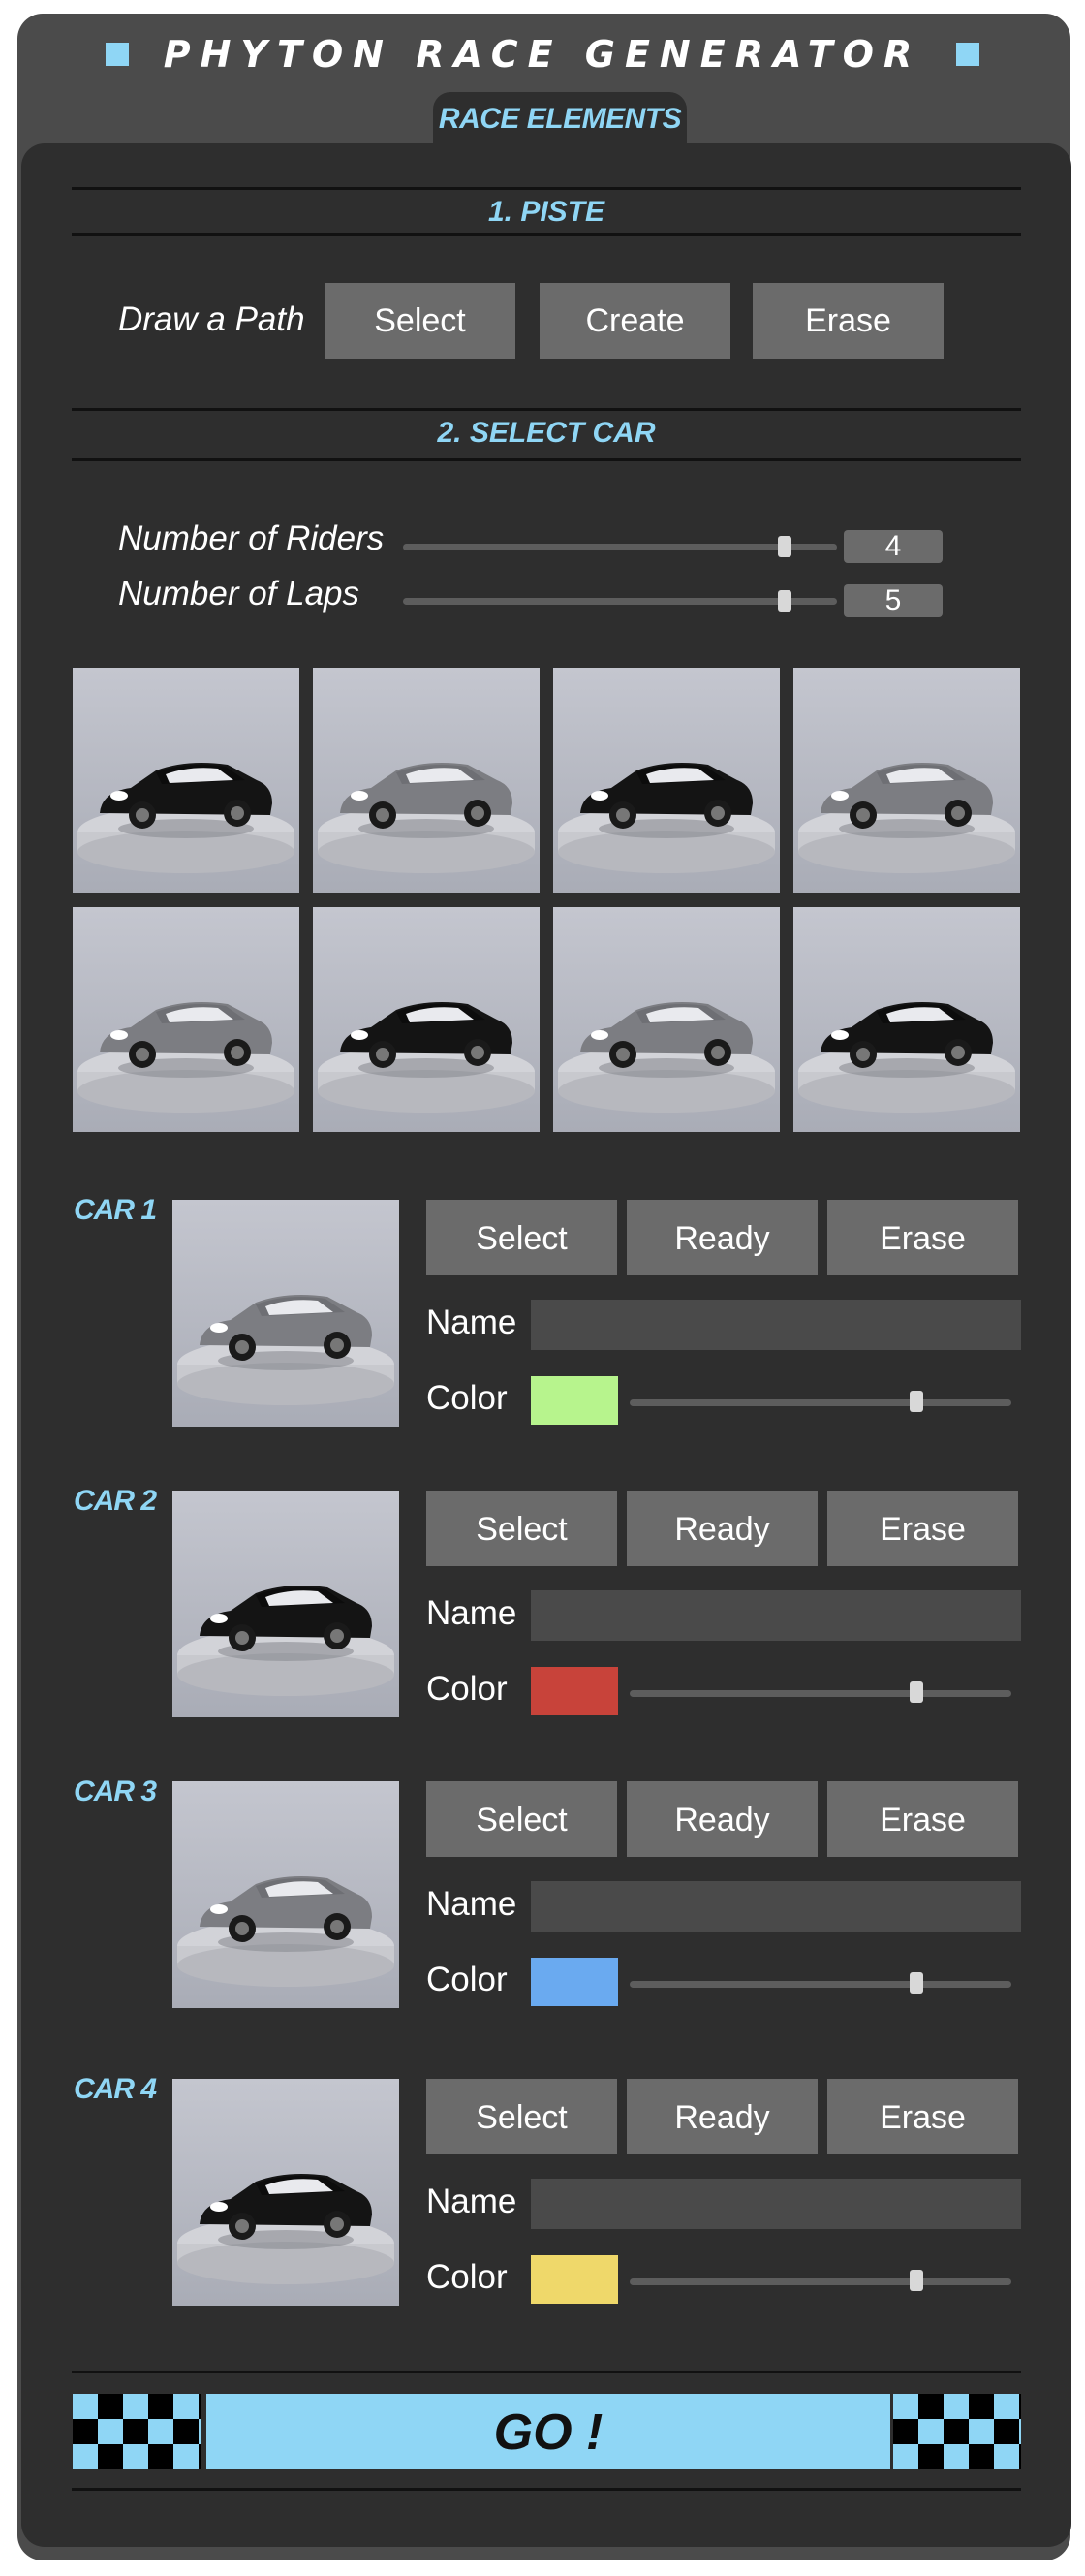  Describe the element at coordinates (285, 2192) in the screenshot. I see `car-4-image` at that location.